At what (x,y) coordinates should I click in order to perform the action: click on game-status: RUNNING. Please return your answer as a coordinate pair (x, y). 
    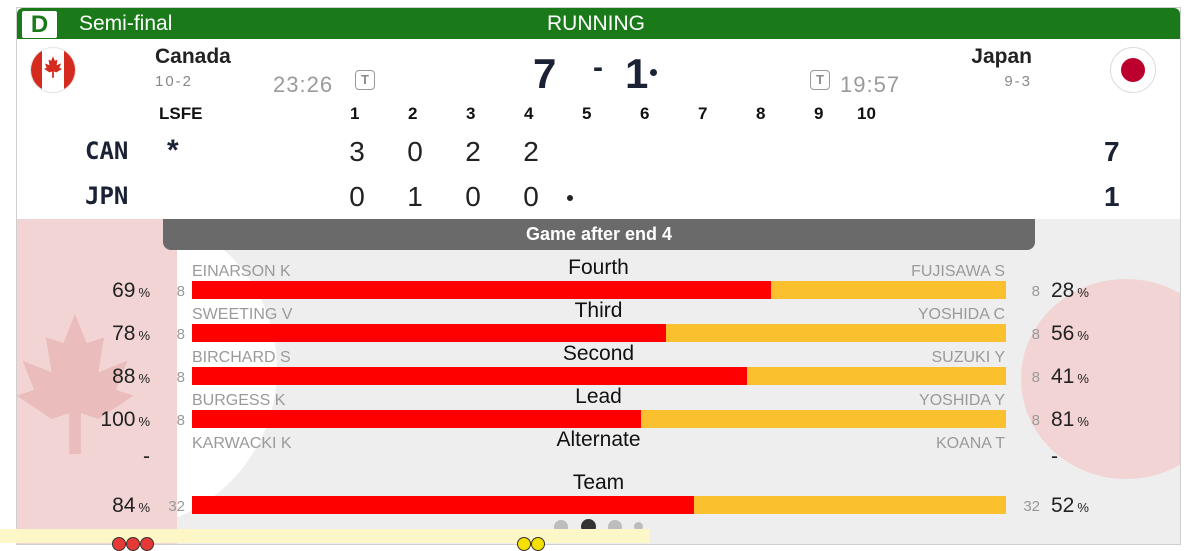
    Looking at the image, I should click on (596, 23).